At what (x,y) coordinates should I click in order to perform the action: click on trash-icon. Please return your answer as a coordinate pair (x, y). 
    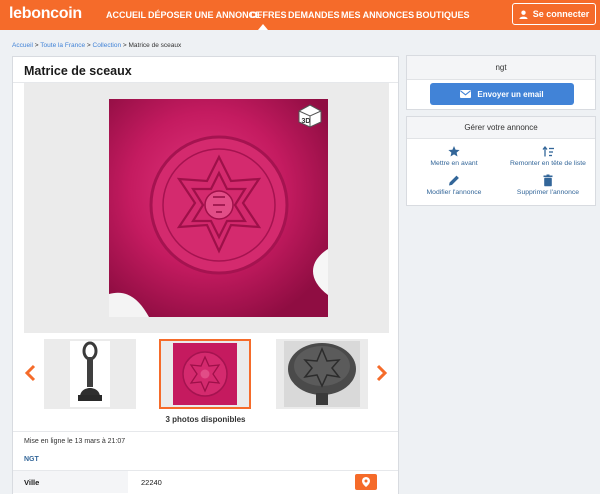
    Looking at the image, I should click on (548, 180).